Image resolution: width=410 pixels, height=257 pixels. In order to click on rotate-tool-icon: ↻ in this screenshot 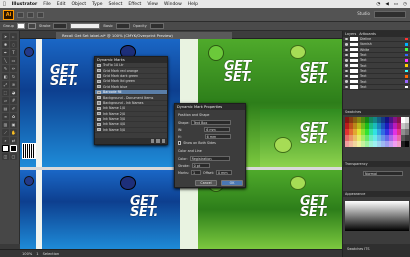, I will do `click(13, 76)`.